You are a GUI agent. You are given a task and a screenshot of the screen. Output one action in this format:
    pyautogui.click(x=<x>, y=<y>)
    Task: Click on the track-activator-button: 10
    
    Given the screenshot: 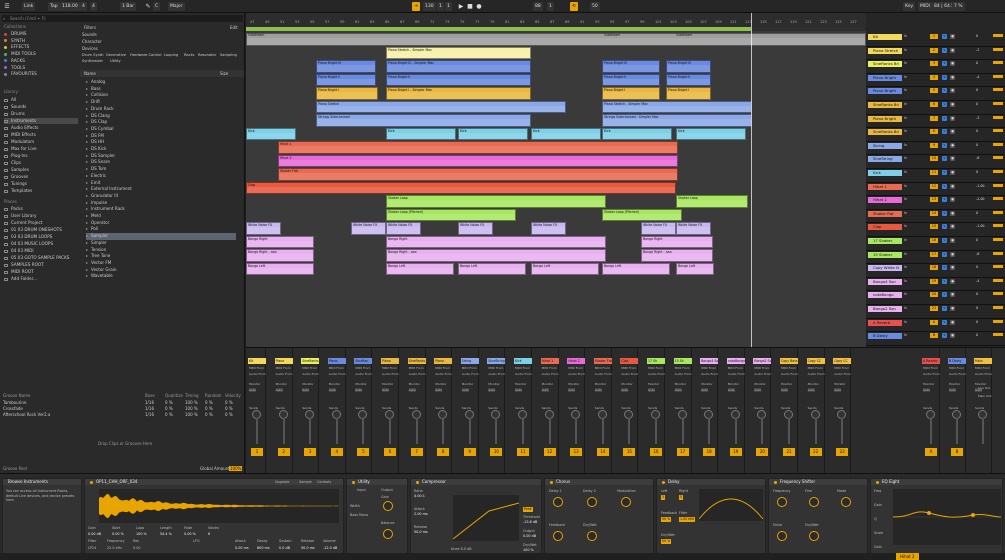 What is the action you would take?
    pyautogui.click(x=934, y=159)
    